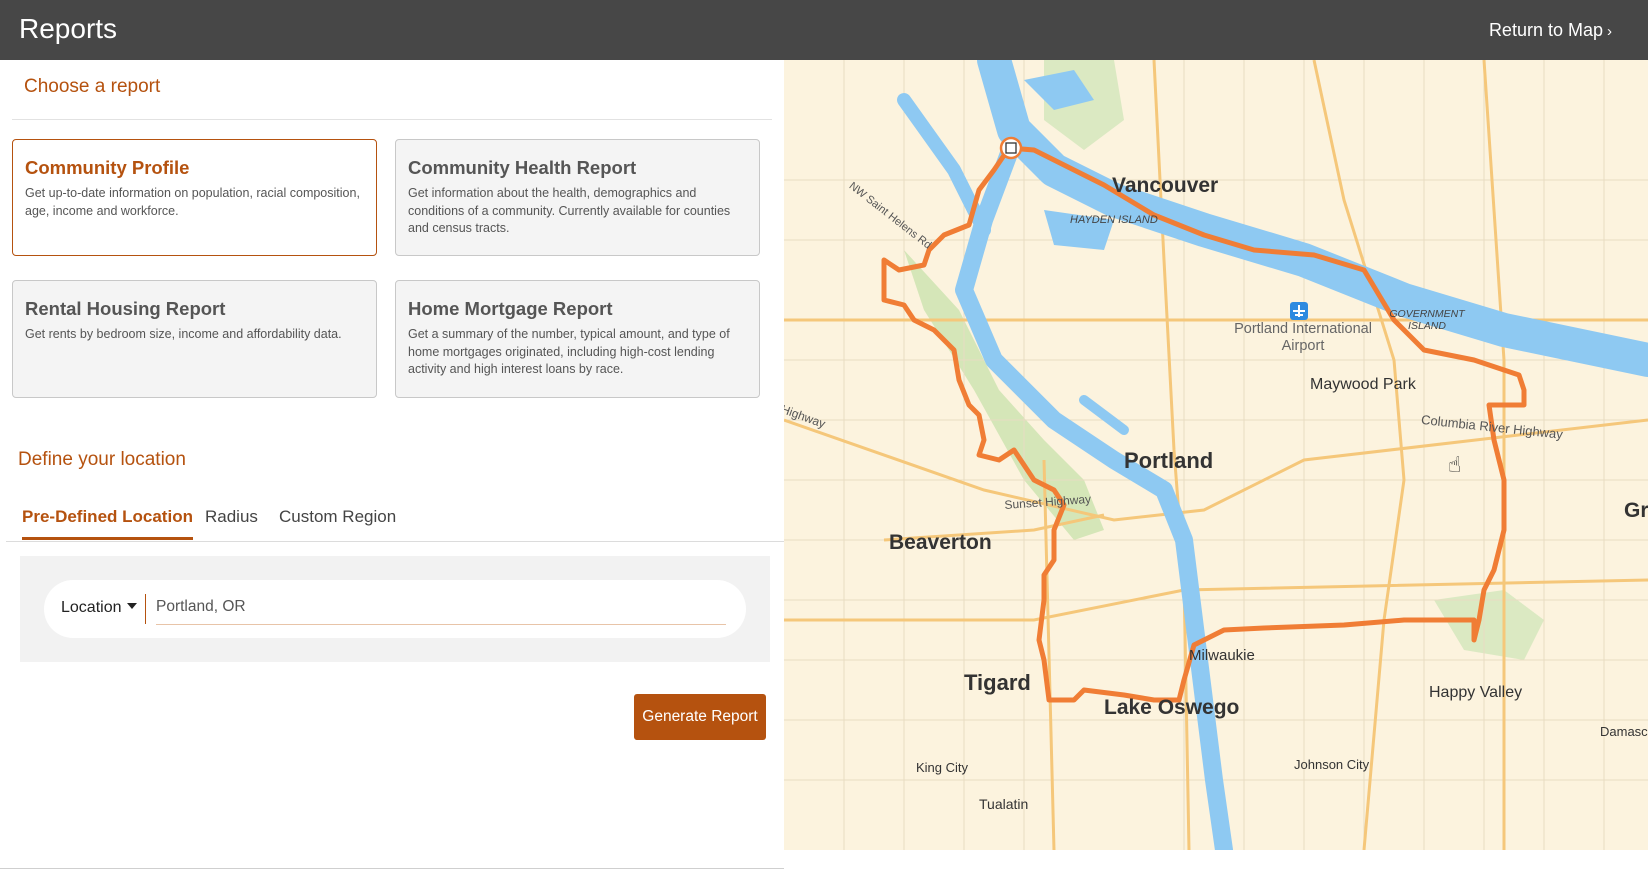  I want to click on map-label-lake-oswego: Lake Oswego, so click(1172, 707).